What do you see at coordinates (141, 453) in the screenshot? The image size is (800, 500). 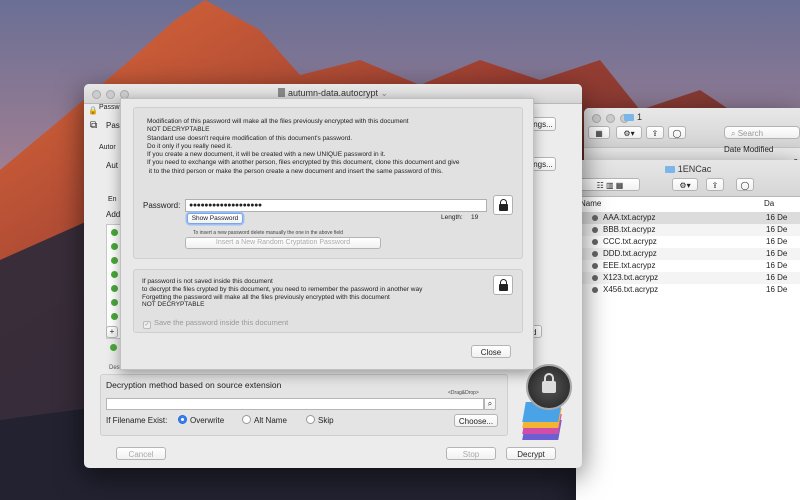 I see `cancel-button: Cancel` at bounding box center [141, 453].